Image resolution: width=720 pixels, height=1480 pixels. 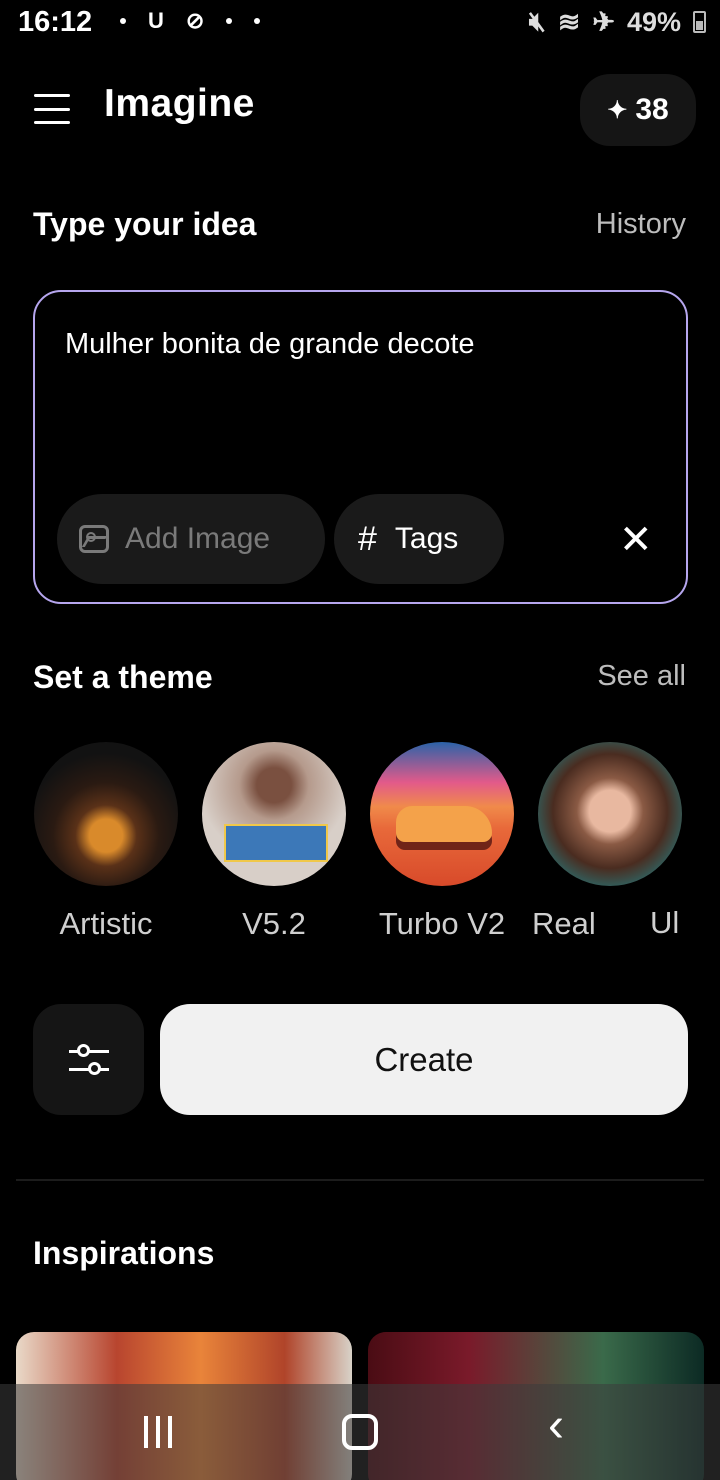 I want to click on idea-section-title: Type your idea, so click(x=145, y=224).